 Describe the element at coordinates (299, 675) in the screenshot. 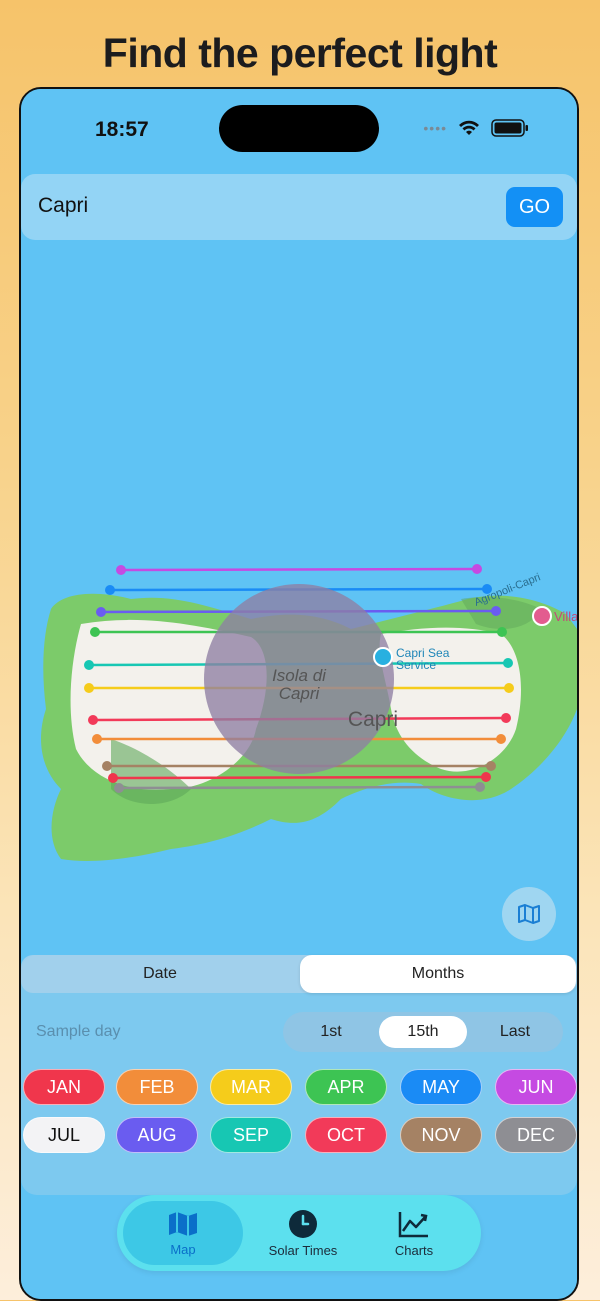

I see `map-label-island-1: Isola di` at that location.